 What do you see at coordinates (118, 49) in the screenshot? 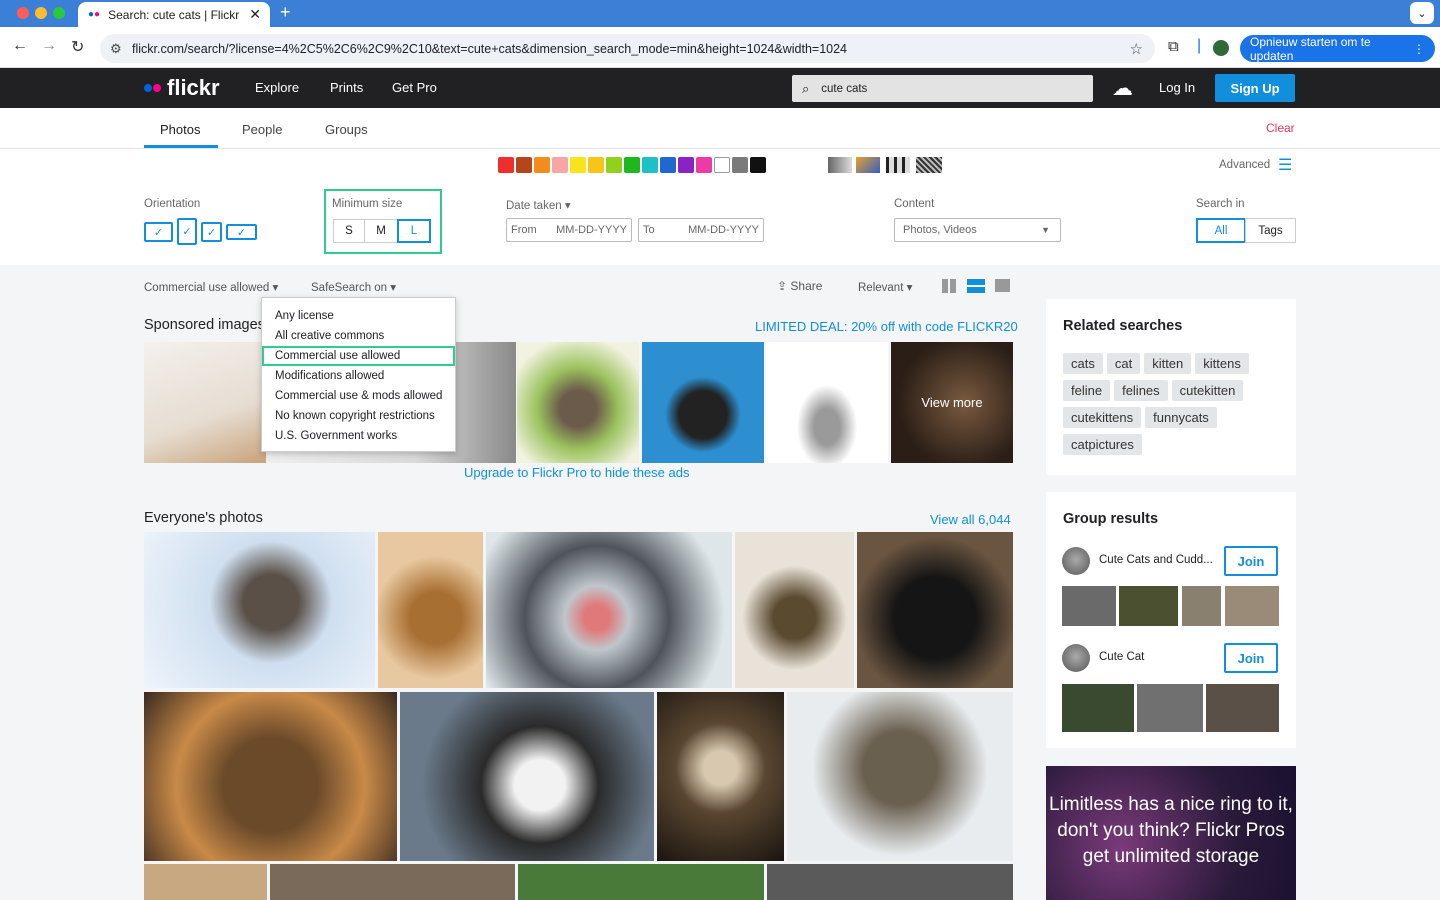
I see `site-settings-icon: ⚙` at bounding box center [118, 49].